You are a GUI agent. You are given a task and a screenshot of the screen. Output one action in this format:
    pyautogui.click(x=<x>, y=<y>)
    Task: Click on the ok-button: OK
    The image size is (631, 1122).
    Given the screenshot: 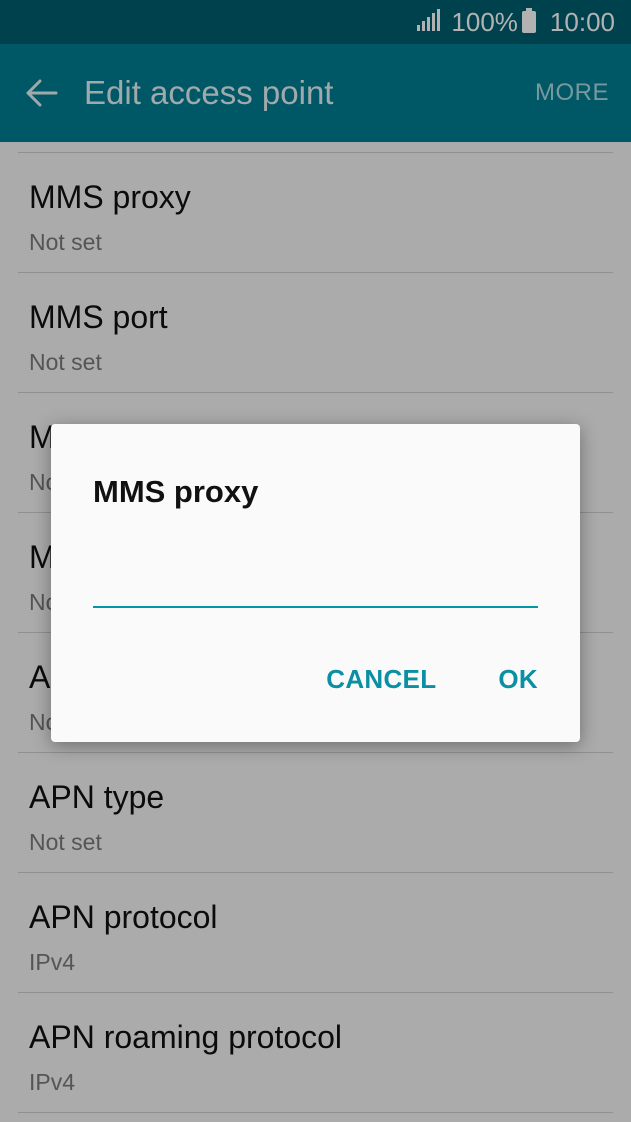 What is the action you would take?
    pyautogui.click(x=518, y=679)
    